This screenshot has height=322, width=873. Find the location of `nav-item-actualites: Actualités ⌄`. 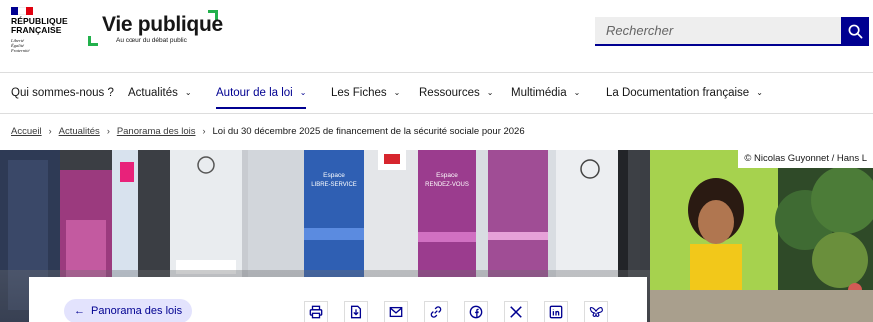

nav-item-actualites: Actualités ⌄ is located at coordinates (160, 93).